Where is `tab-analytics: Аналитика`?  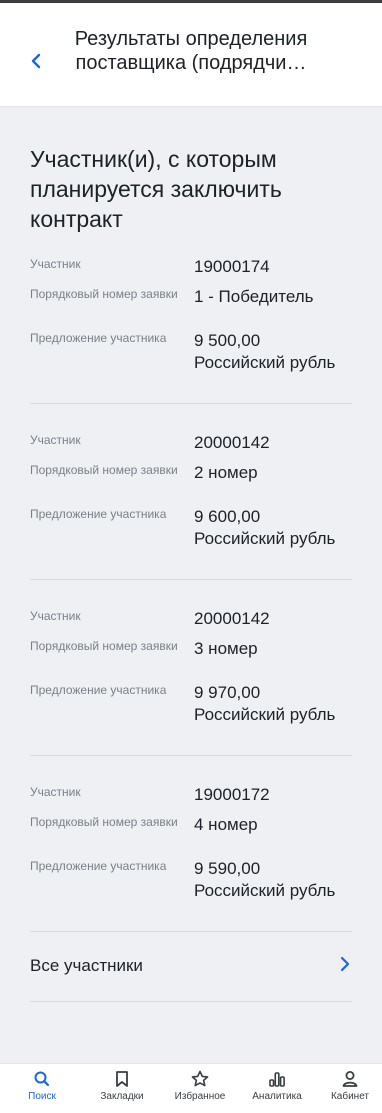
tab-analytics: Аналитика is located at coordinates (277, 1091).